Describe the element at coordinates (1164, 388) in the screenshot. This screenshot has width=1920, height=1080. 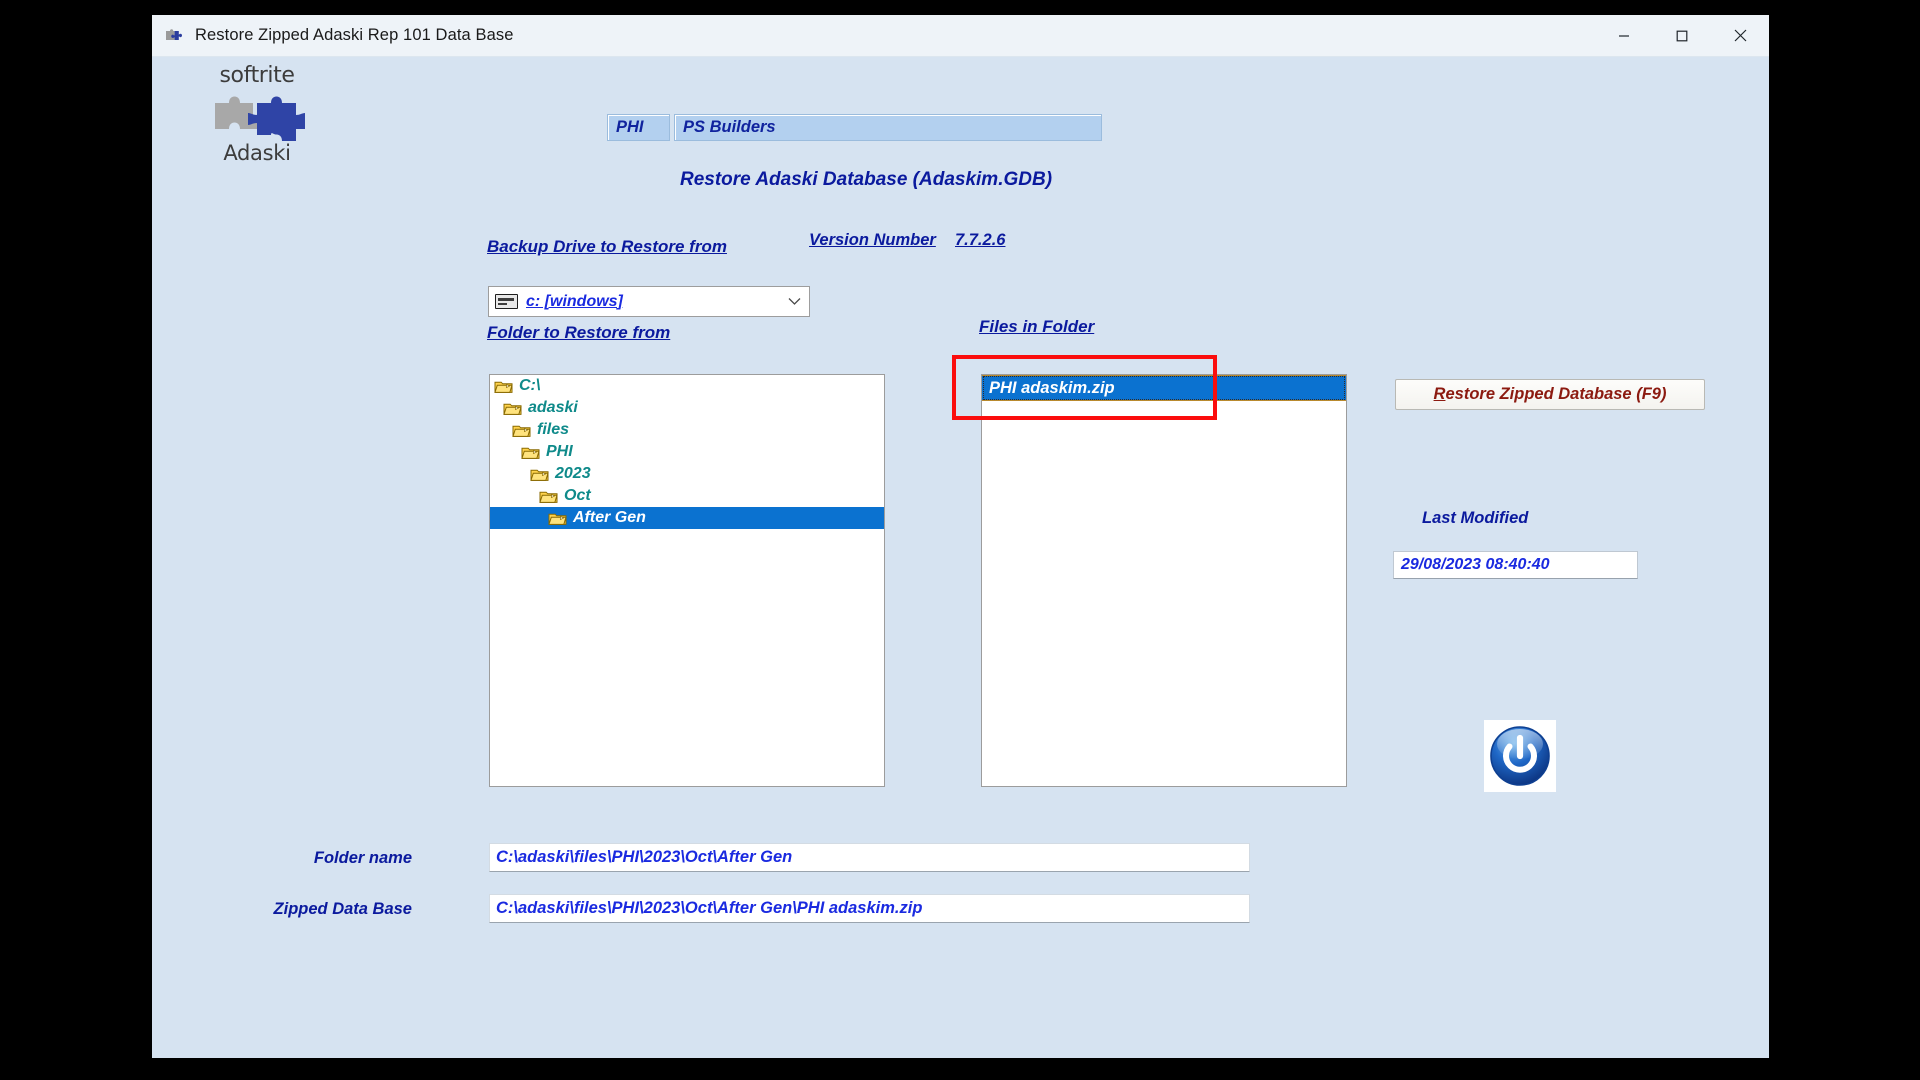
I see `file-list-item: PHI adaskim.zip` at that location.